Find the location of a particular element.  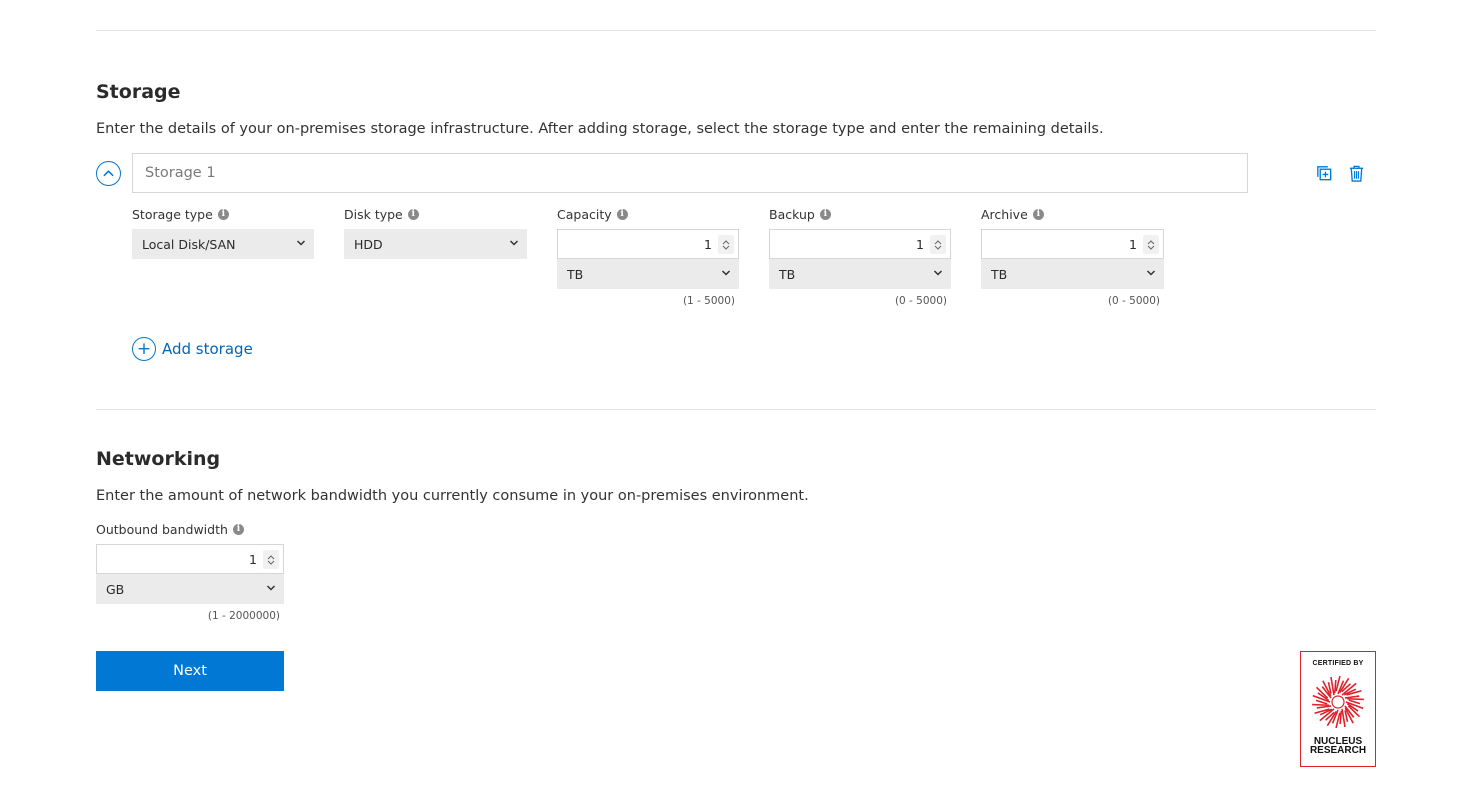

nucleus-research-badge: CERTIFIED BY NUCLEUS RESEARCH is located at coordinates (1338, 709).